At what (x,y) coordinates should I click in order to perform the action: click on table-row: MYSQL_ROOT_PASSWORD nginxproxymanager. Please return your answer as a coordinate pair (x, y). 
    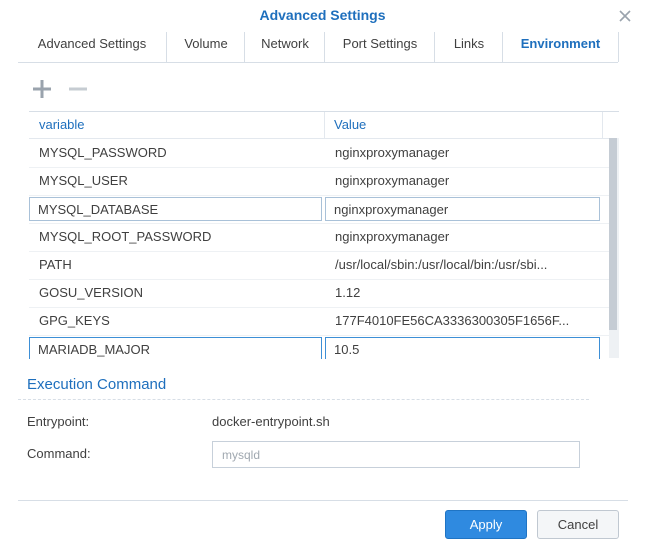
    Looking at the image, I should click on (320, 237).